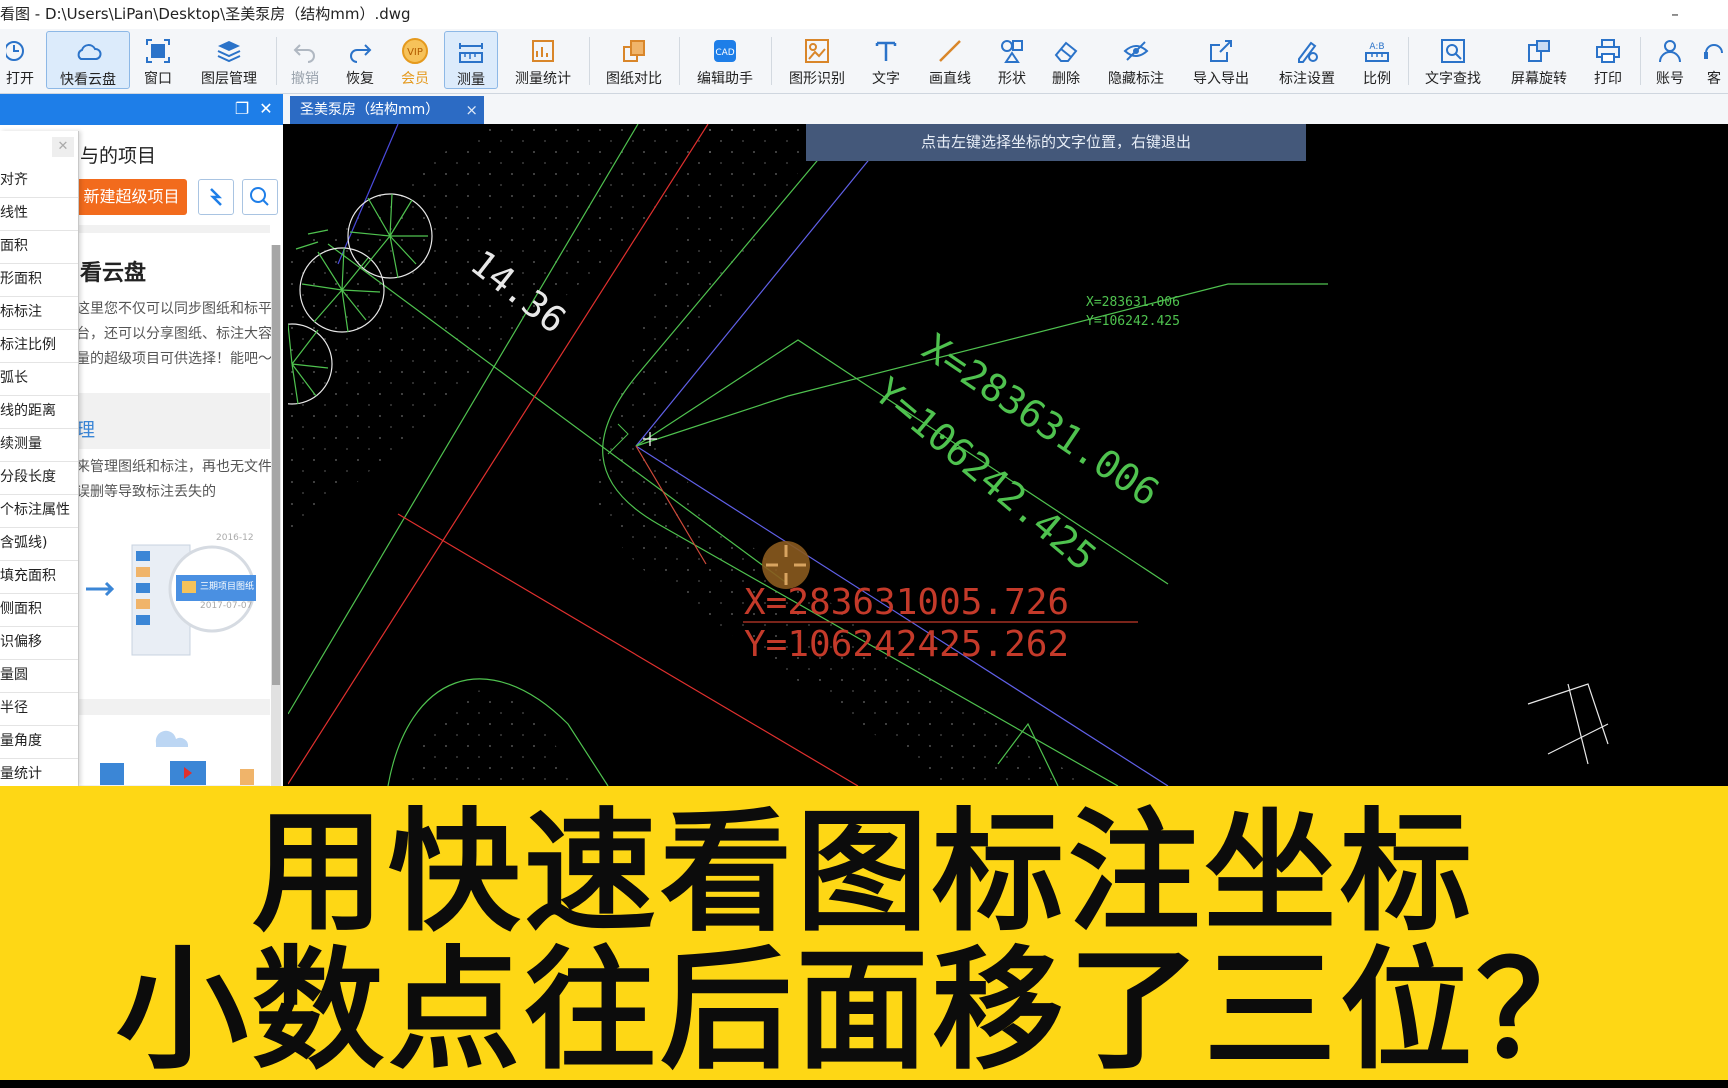 This screenshot has height=1088, width=1728. I want to click on upload-graphic, so click(177, 757).